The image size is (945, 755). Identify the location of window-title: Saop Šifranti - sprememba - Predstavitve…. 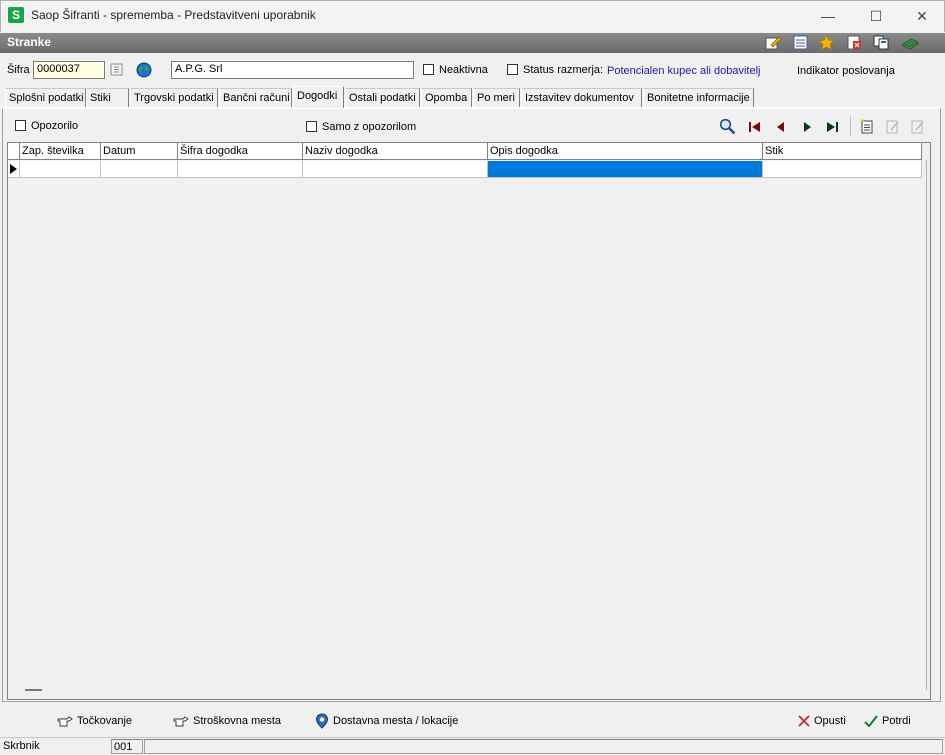
(173, 15).